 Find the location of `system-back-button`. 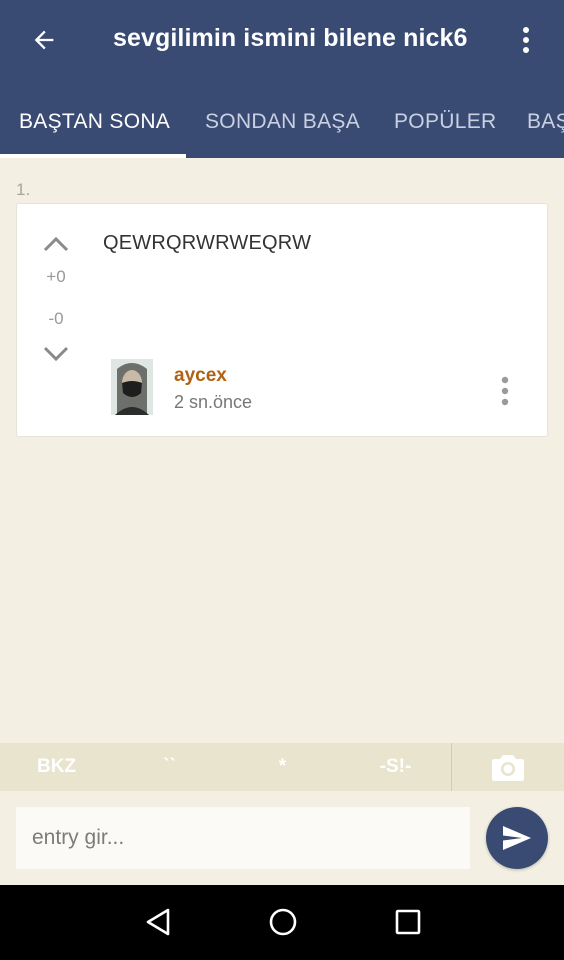

system-back-button is located at coordinates (158, 922).